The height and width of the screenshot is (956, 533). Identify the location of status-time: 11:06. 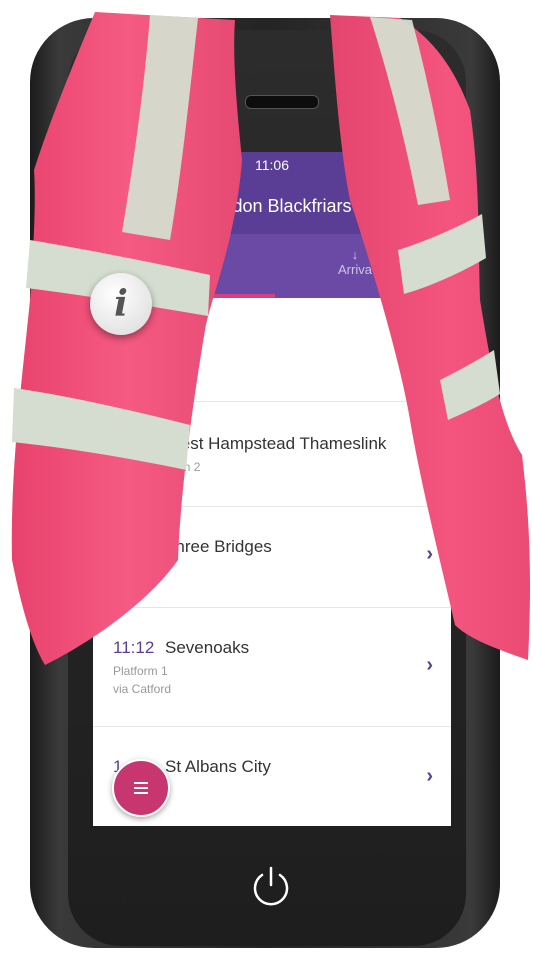
(272, 165).